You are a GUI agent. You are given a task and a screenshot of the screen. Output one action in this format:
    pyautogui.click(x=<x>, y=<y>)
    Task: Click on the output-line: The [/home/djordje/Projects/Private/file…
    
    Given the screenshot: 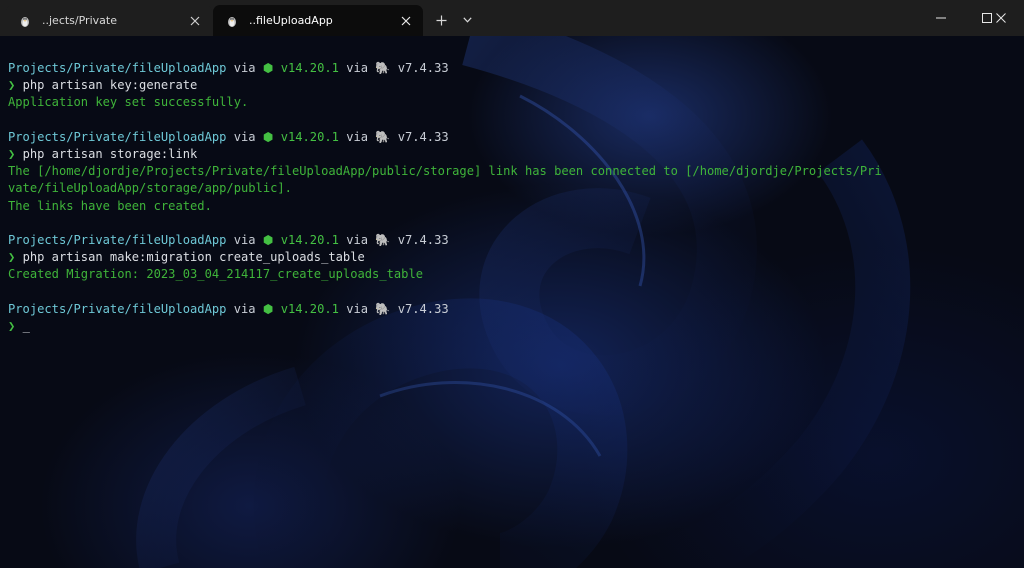 What is the action you would take?
    pyautogui.click(x=445, y=171)
    